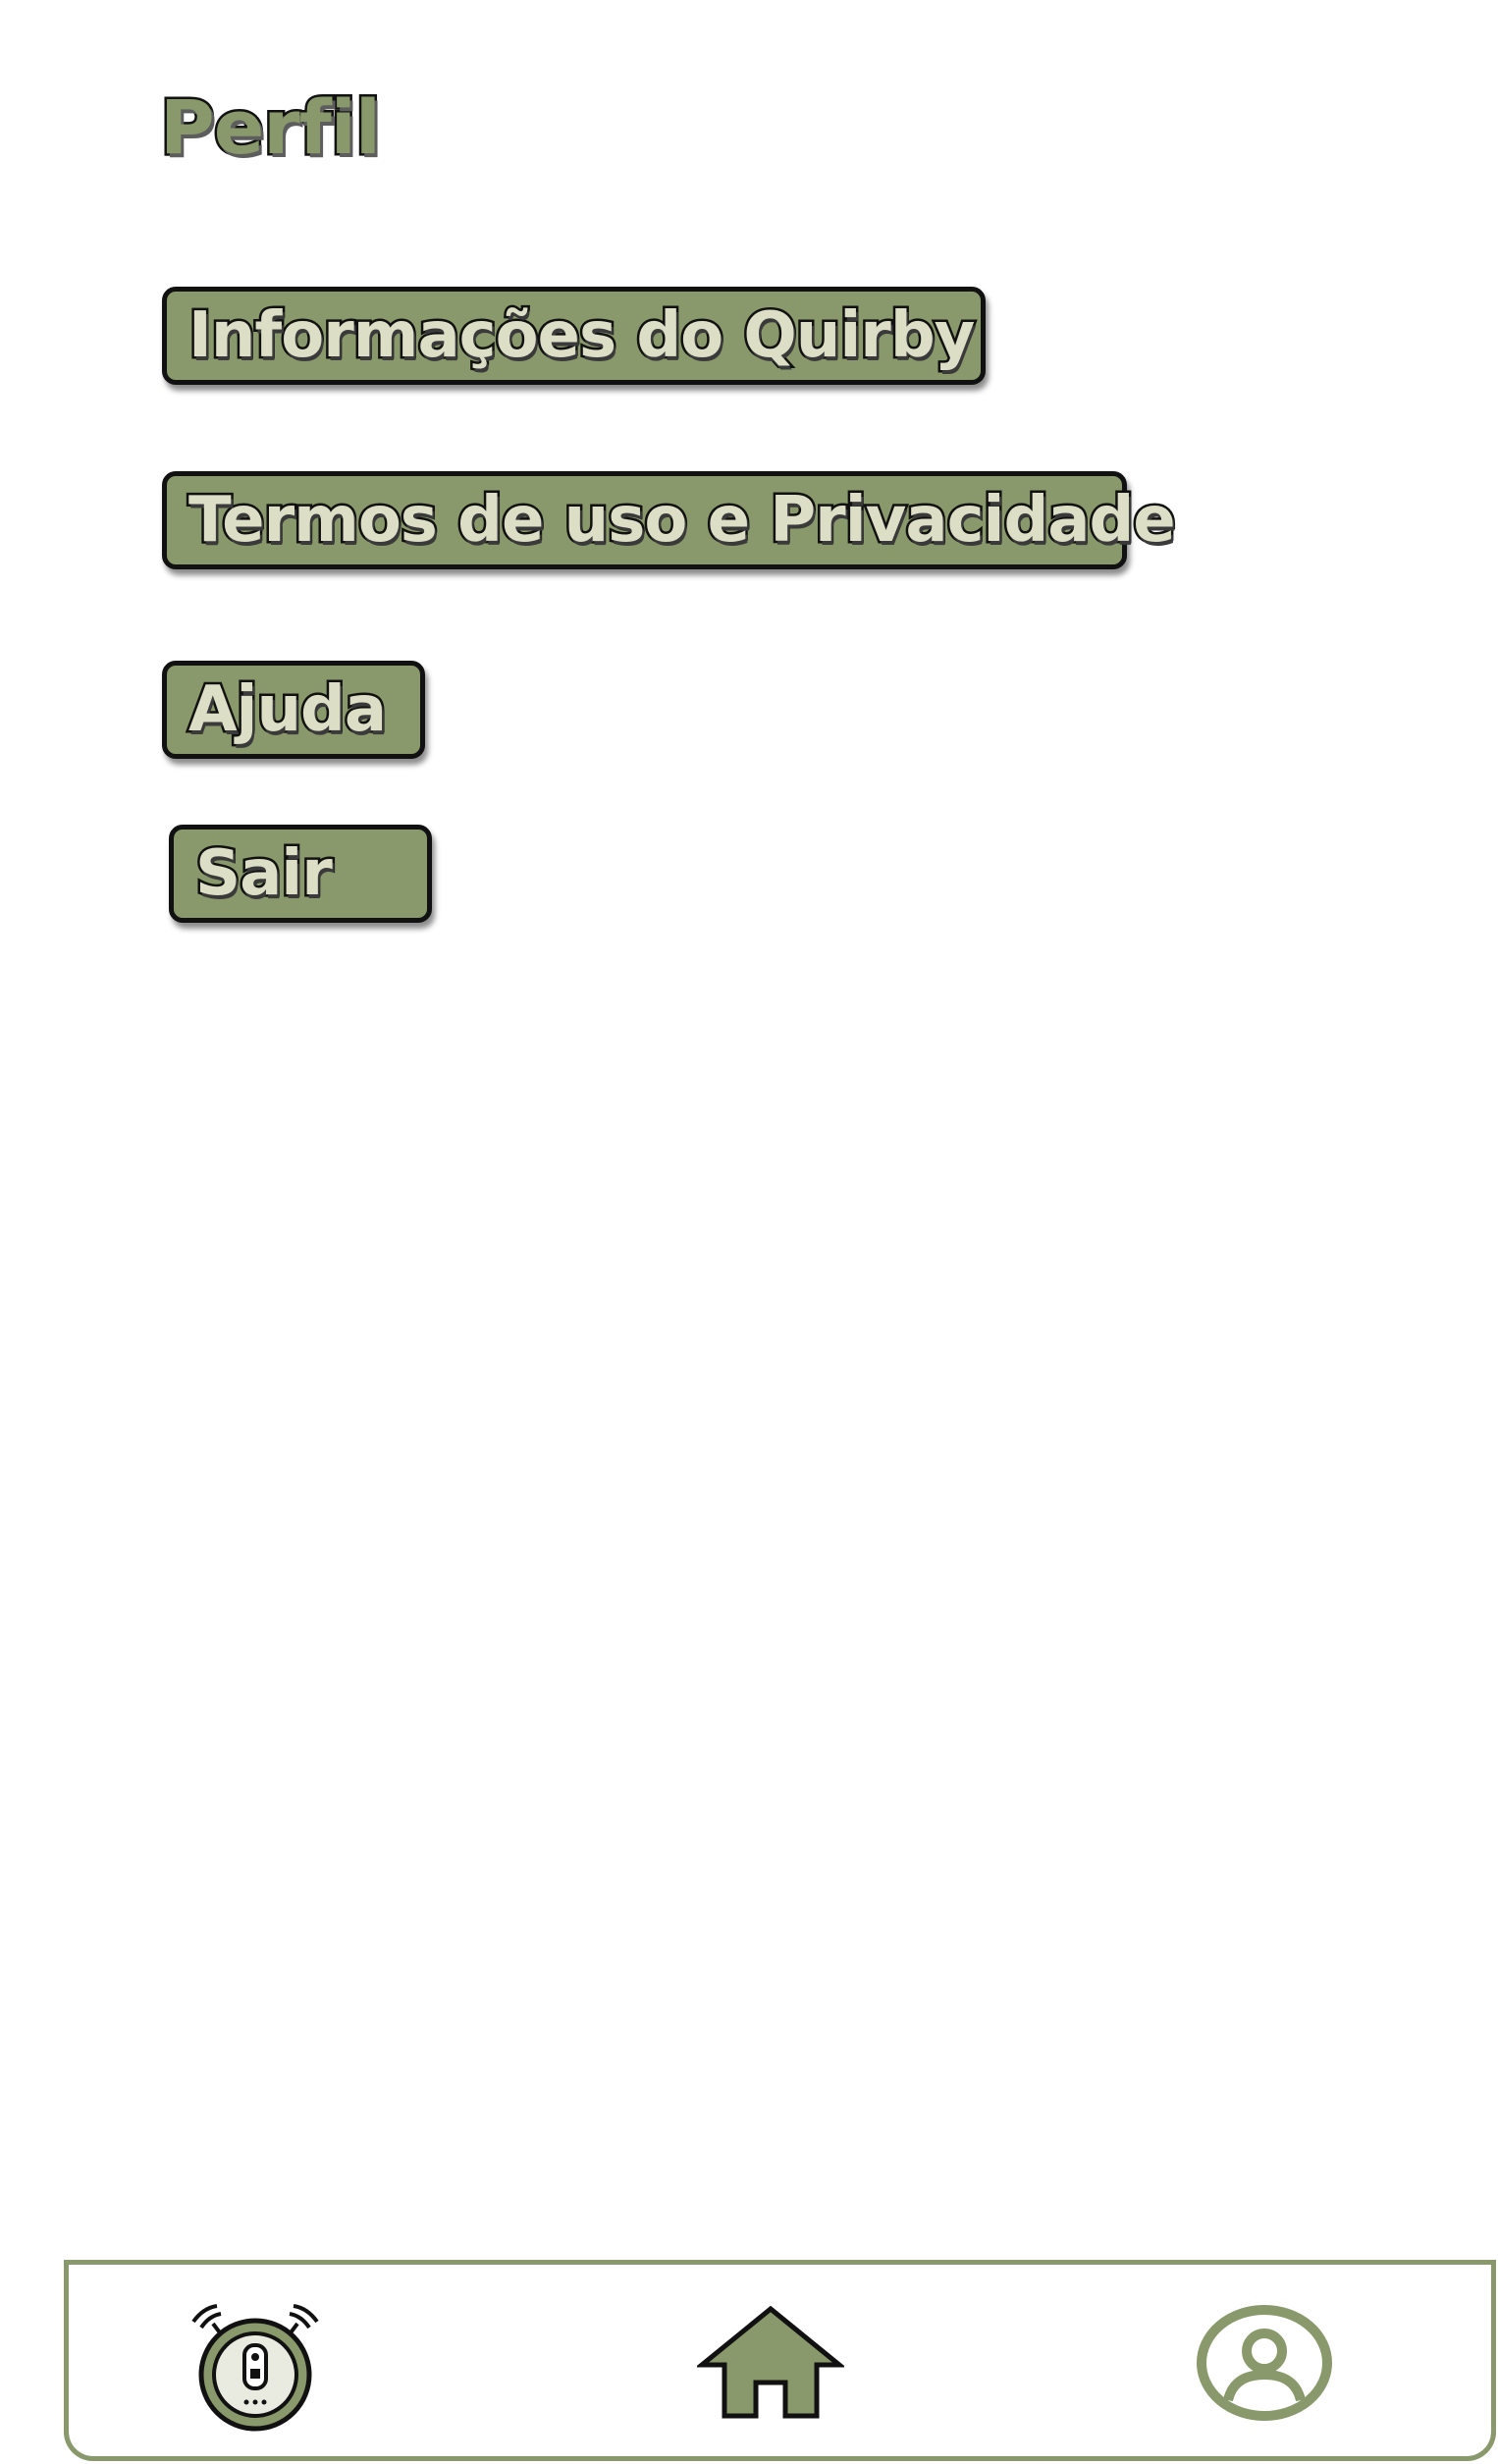 The width and height of the screenshot is (1498, 2464). I want to click on terms-privacy-label: Termos de uso e Privacidade, so click(683, 520).